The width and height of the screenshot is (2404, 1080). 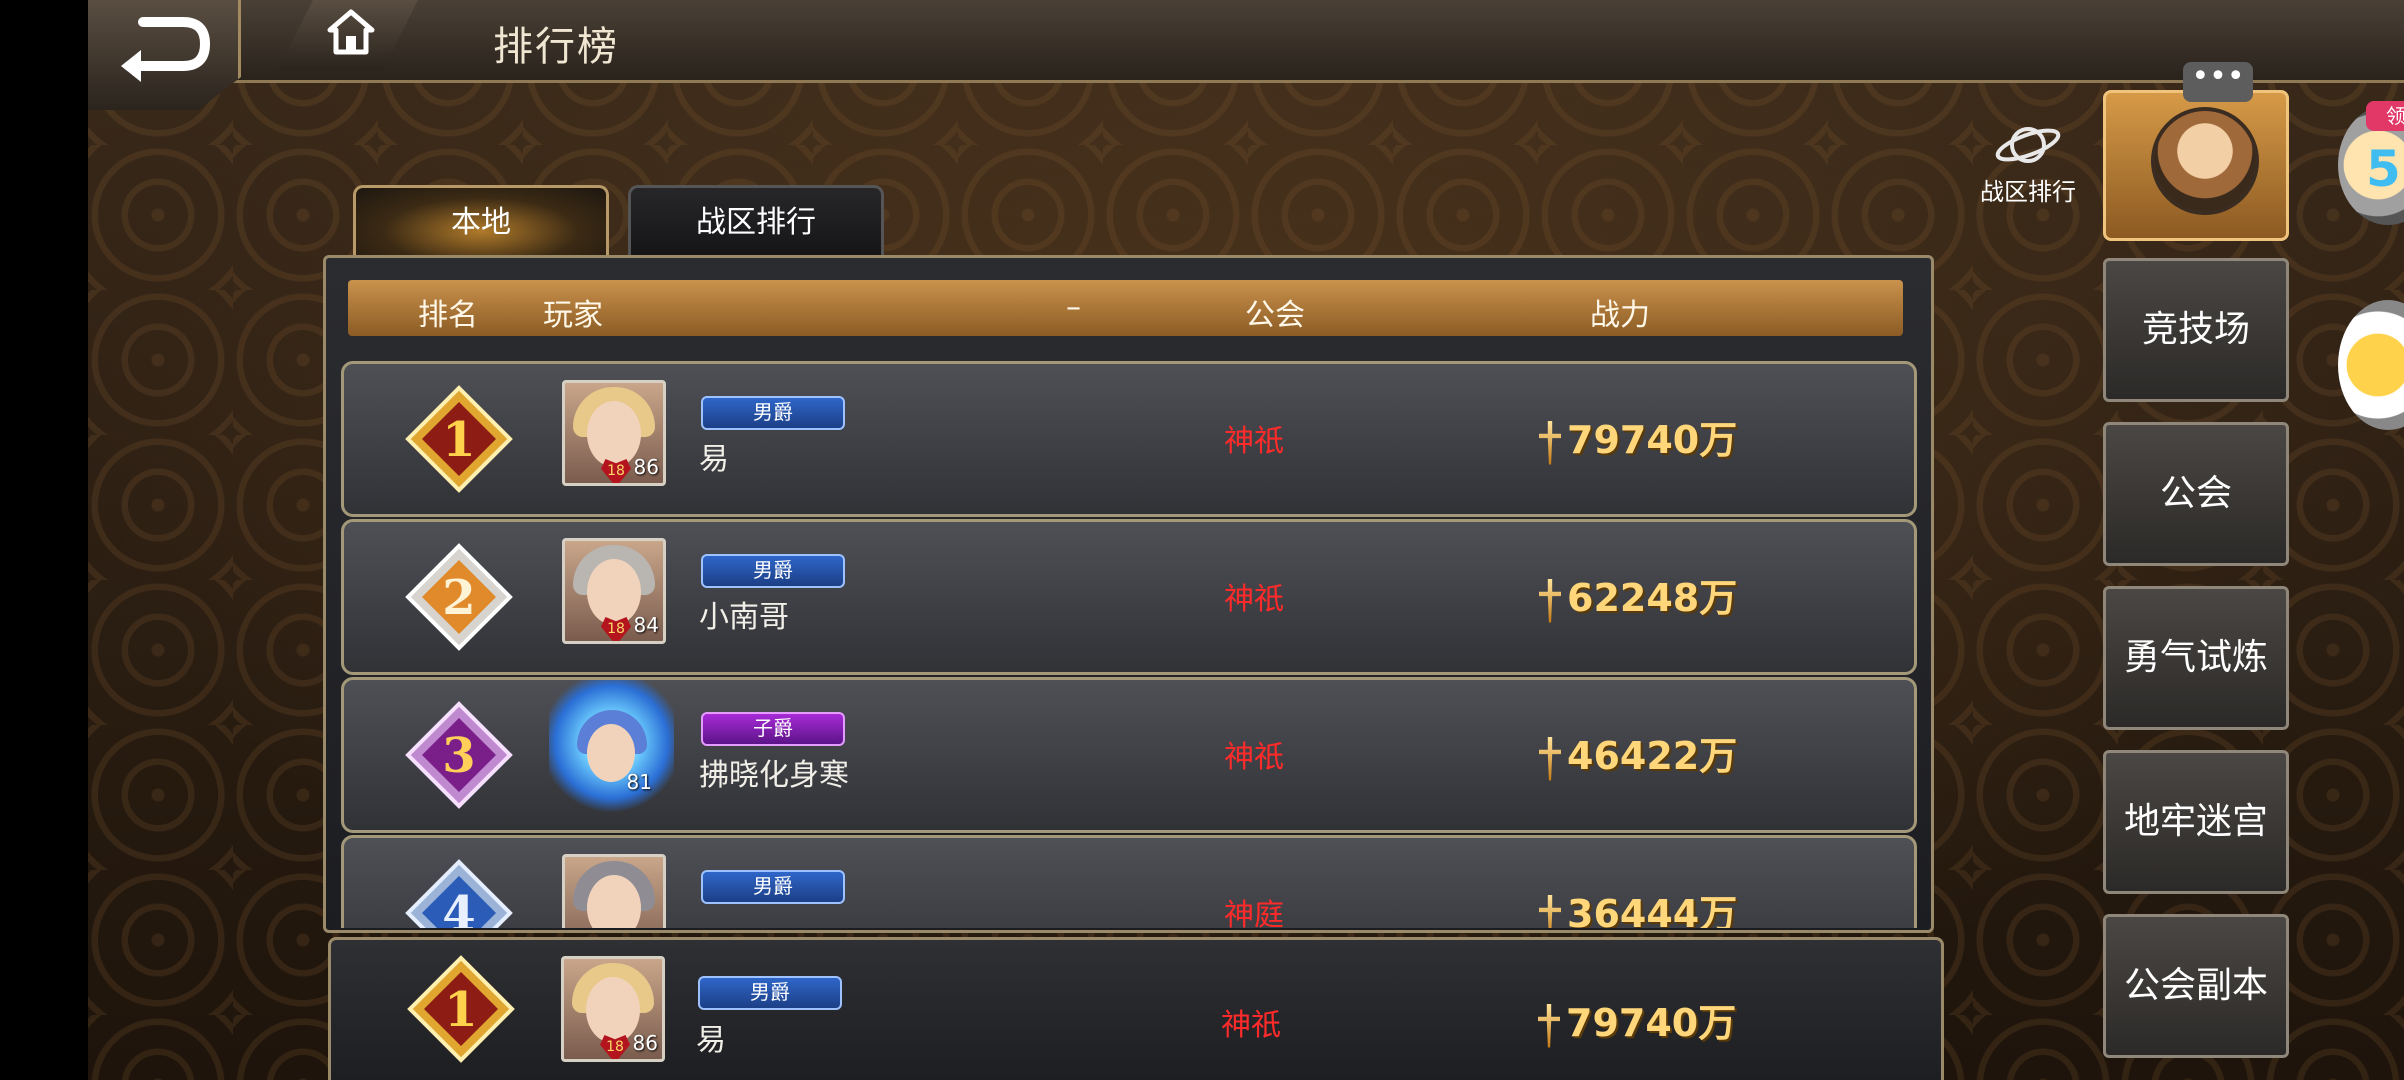 I want to click on rank-number: 3, so click(x=458, y=756).